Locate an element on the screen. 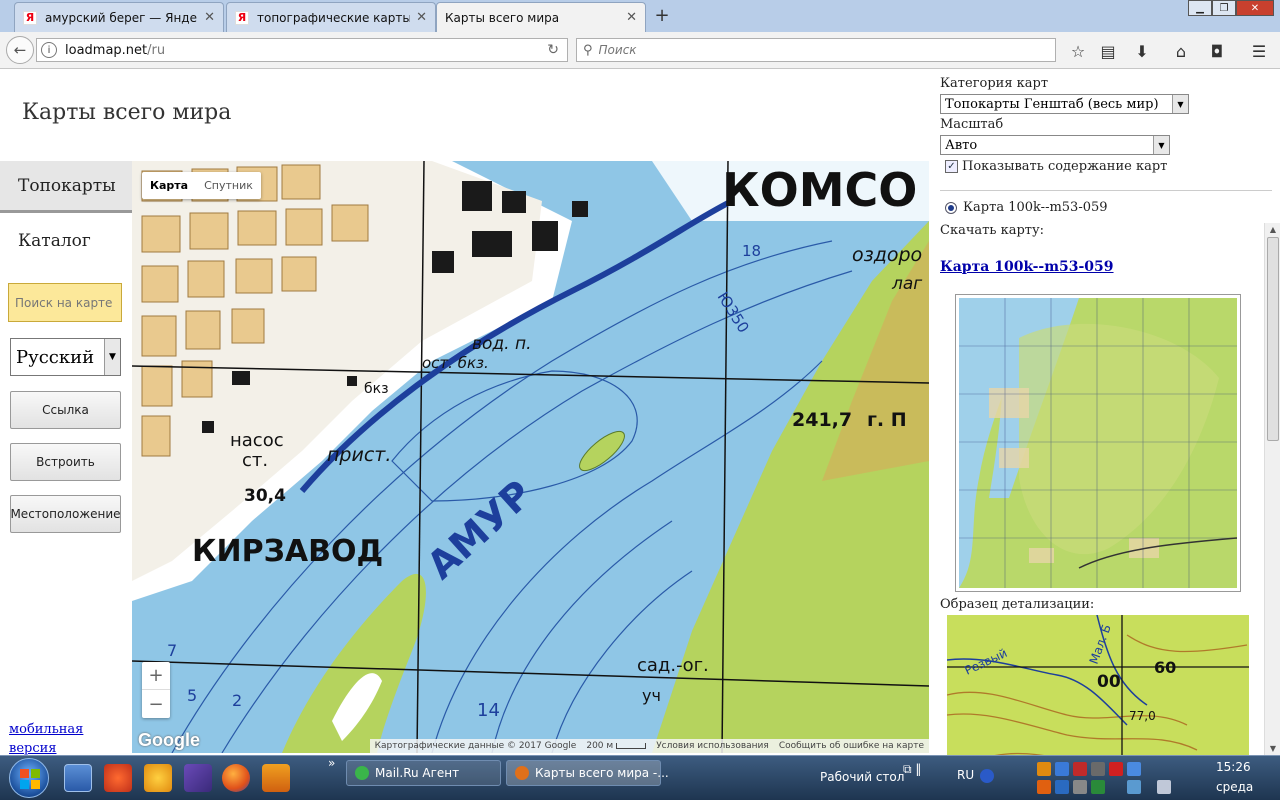 This screenshot has height=800, width=1280. browser-search-box: ⚲ is located at coordinates (816, 50).